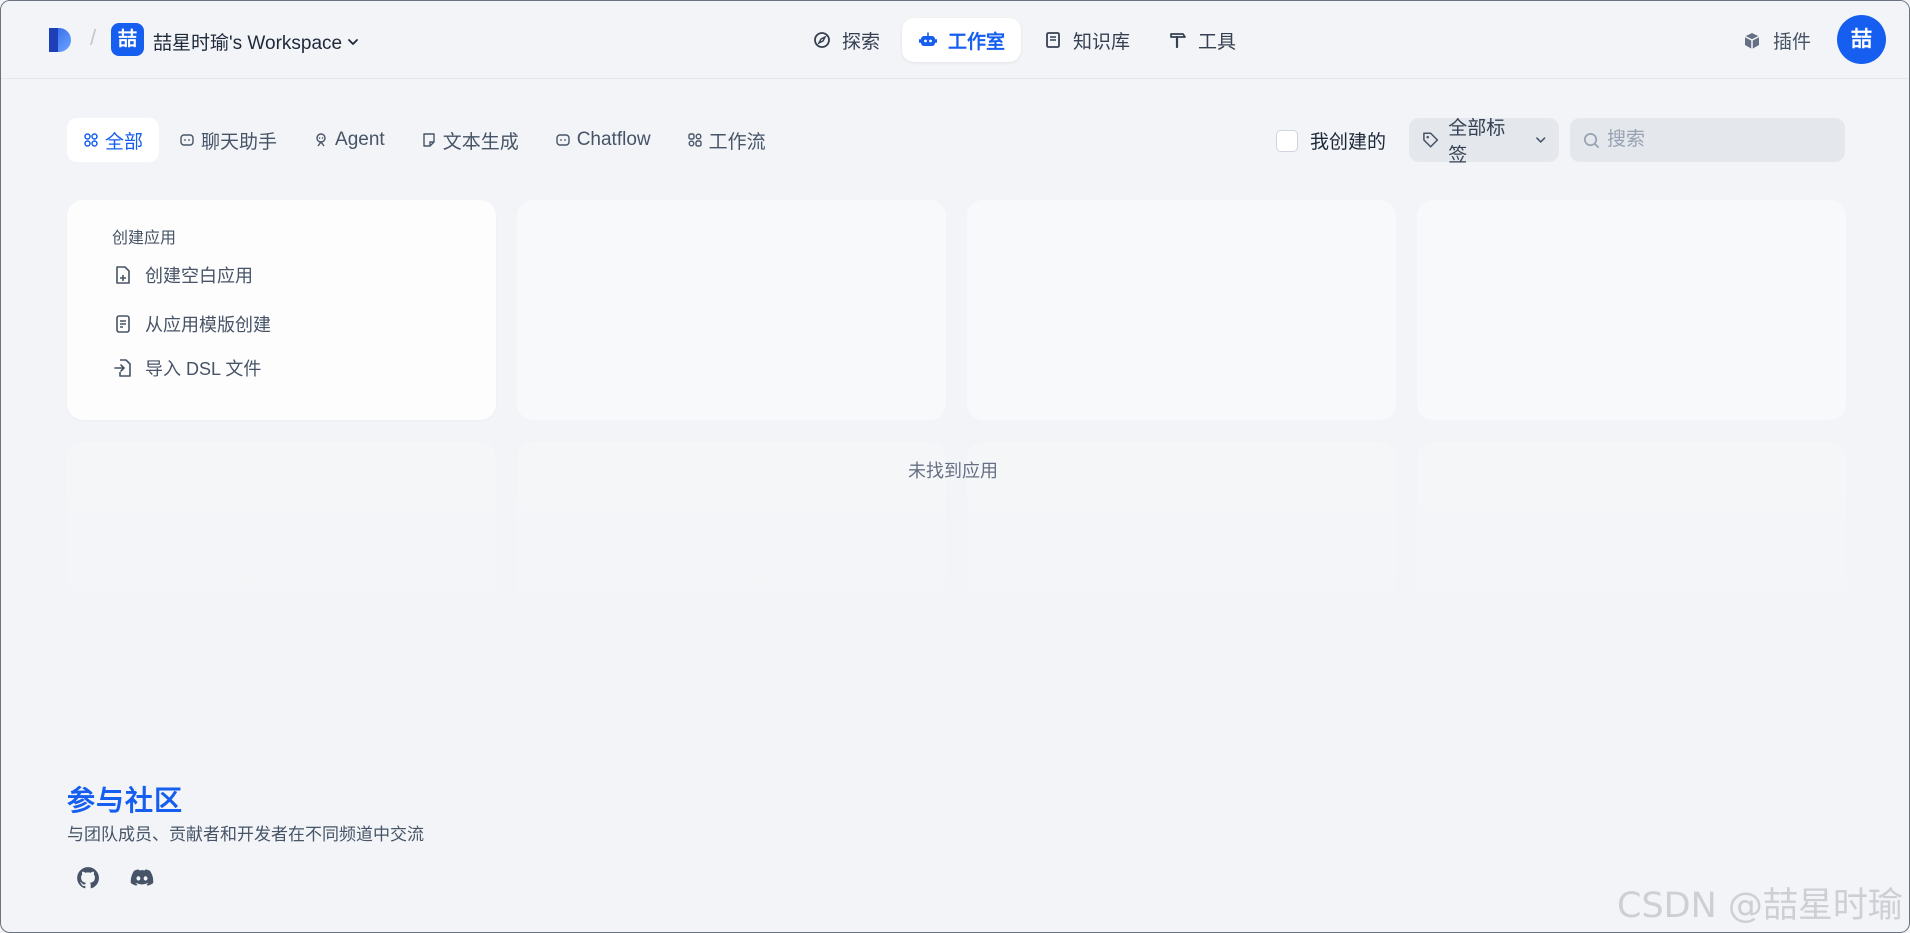  What do you see at coordinates (122, 368) in the screenshot?
I see `import-file-icon` at bounding box center [122, 368].